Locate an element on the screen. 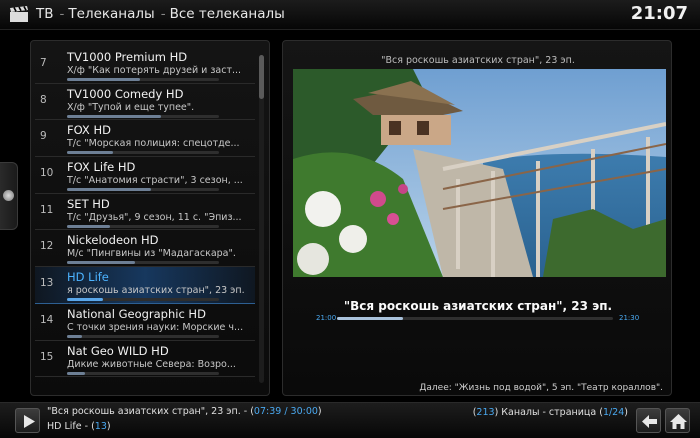  scrollbar-thumb is located at coordinates (261, 77).